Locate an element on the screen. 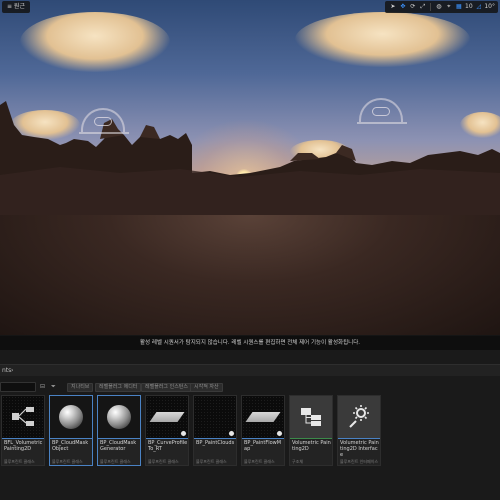 The image size is (500, 500). transform-tools: ➤ ✥ ⟳ ⤢ ◍ ⌖ ▦ 10 ◿ 10° is located at coordinates (441, 7).